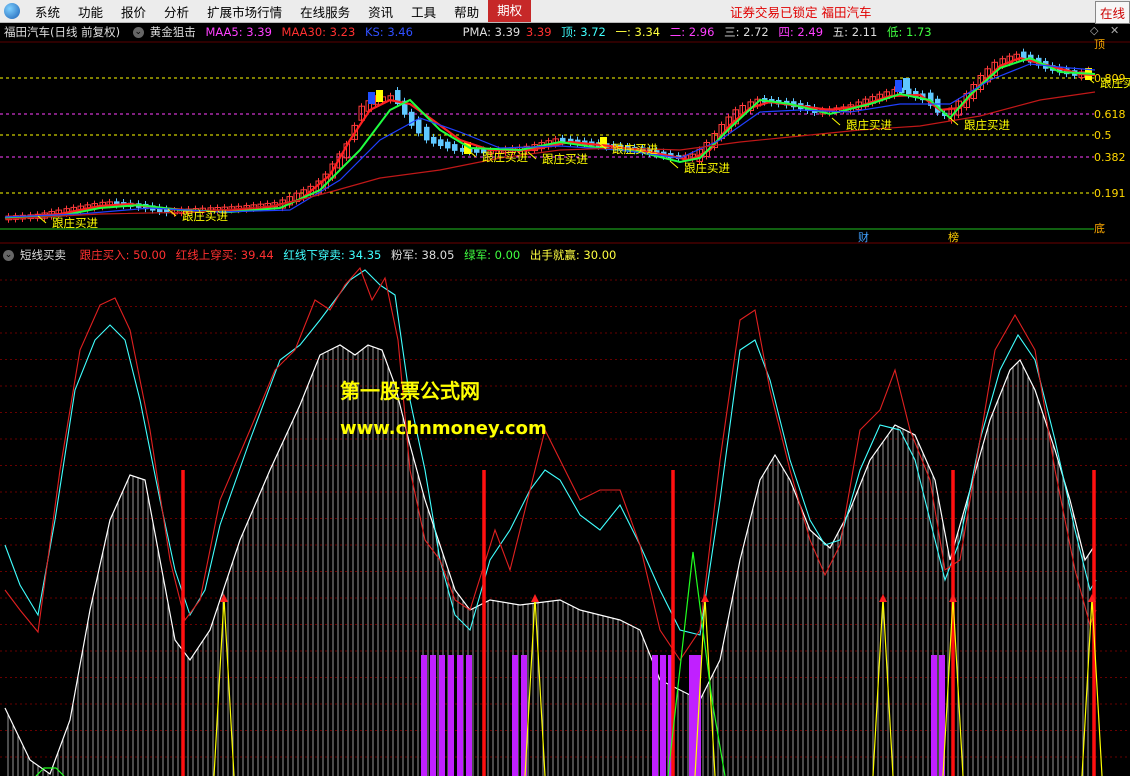  What do you see at coordinates (1094, 30) in the screenshot?
I see `panel-expand-icon: ◇` at bounding box center [1094, 30].